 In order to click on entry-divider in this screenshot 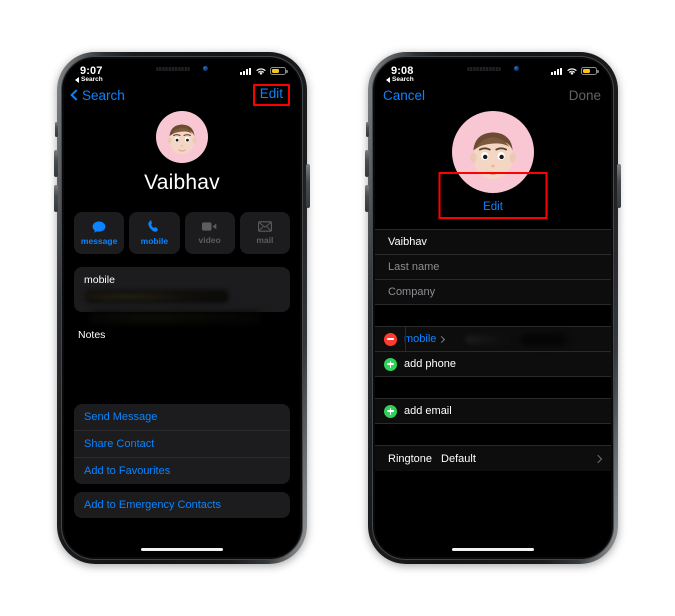, I will do `click(405, 339)`.